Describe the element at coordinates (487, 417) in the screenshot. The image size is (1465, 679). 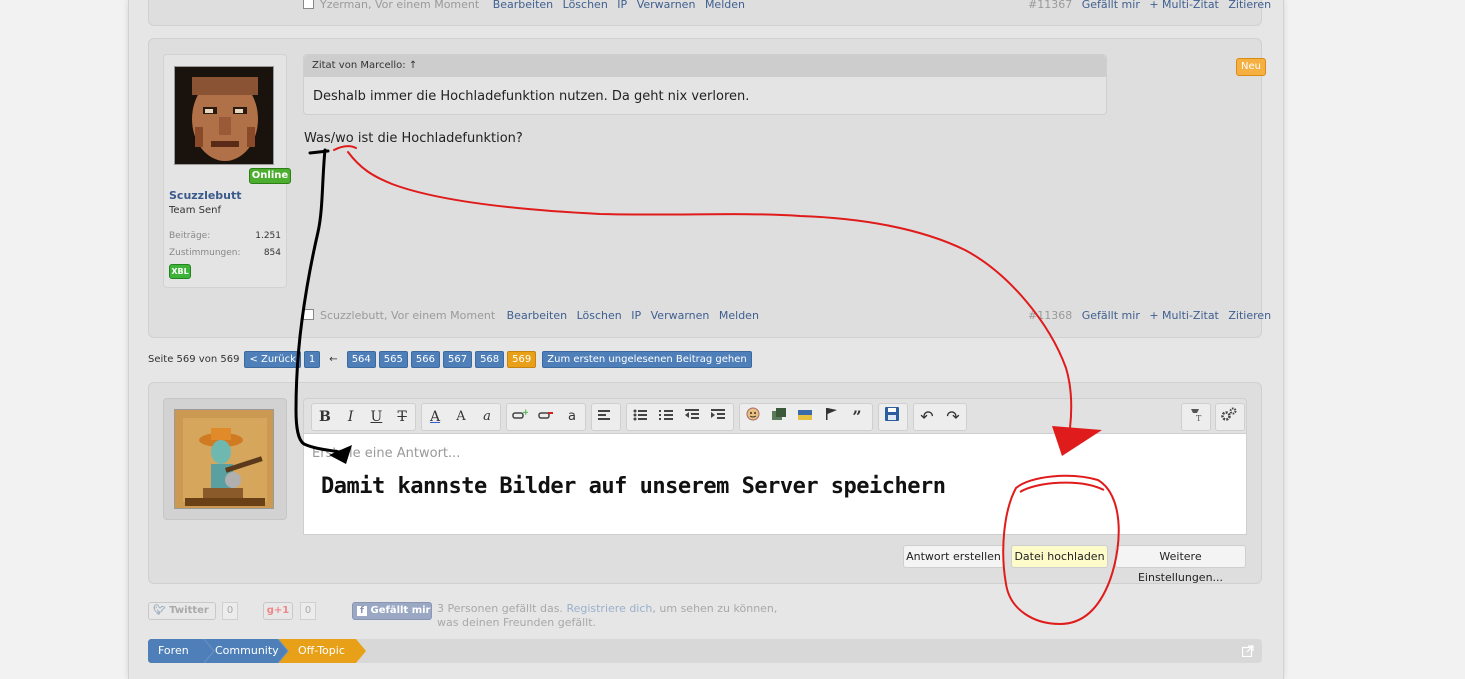
I see `font-family-button: a` at that location.